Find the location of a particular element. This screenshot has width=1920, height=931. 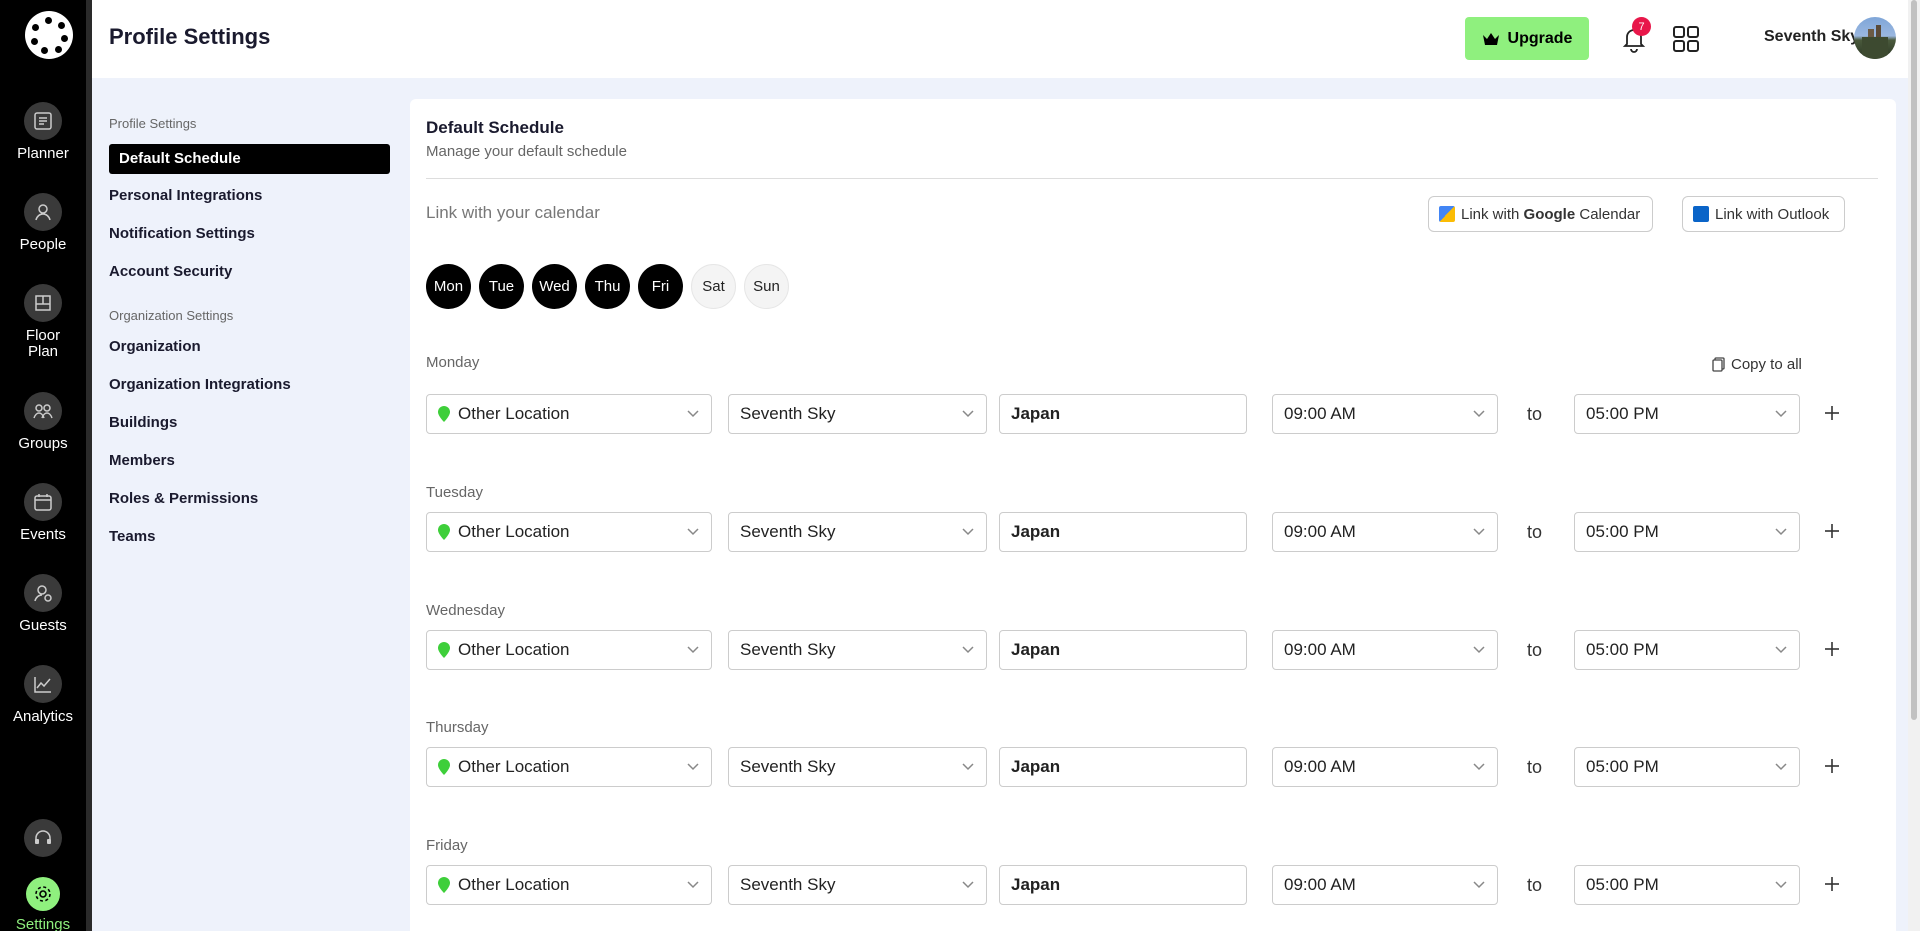

apps-grid-icon is located at coordinates (1686, 39).